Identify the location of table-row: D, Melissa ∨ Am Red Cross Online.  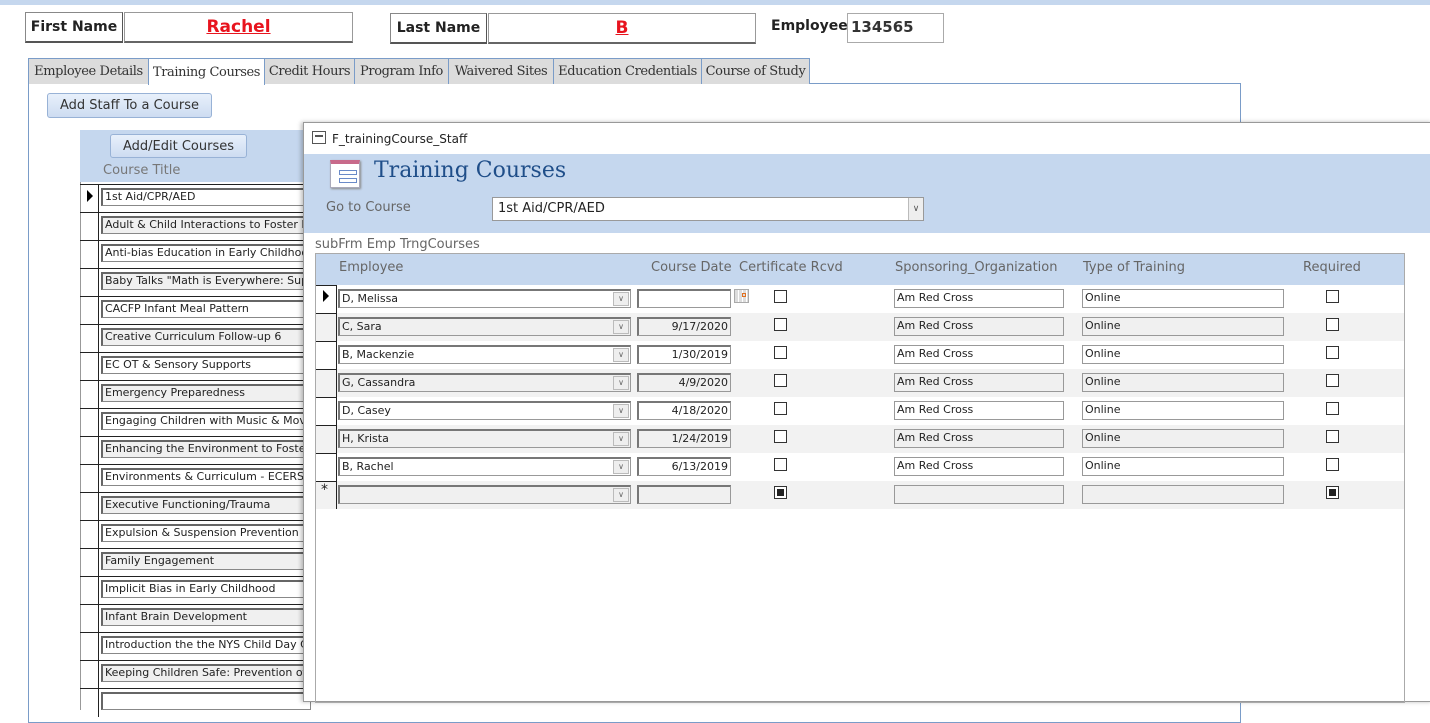
(860, 299).